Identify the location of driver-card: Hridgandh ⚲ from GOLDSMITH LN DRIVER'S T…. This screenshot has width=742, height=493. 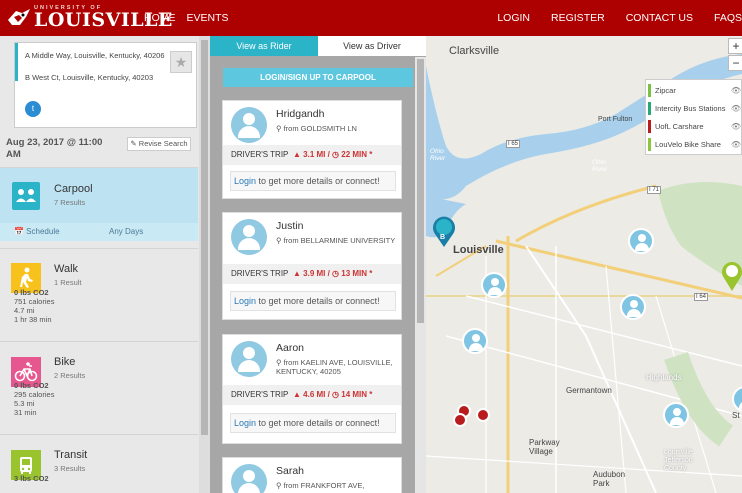
(312, 149).